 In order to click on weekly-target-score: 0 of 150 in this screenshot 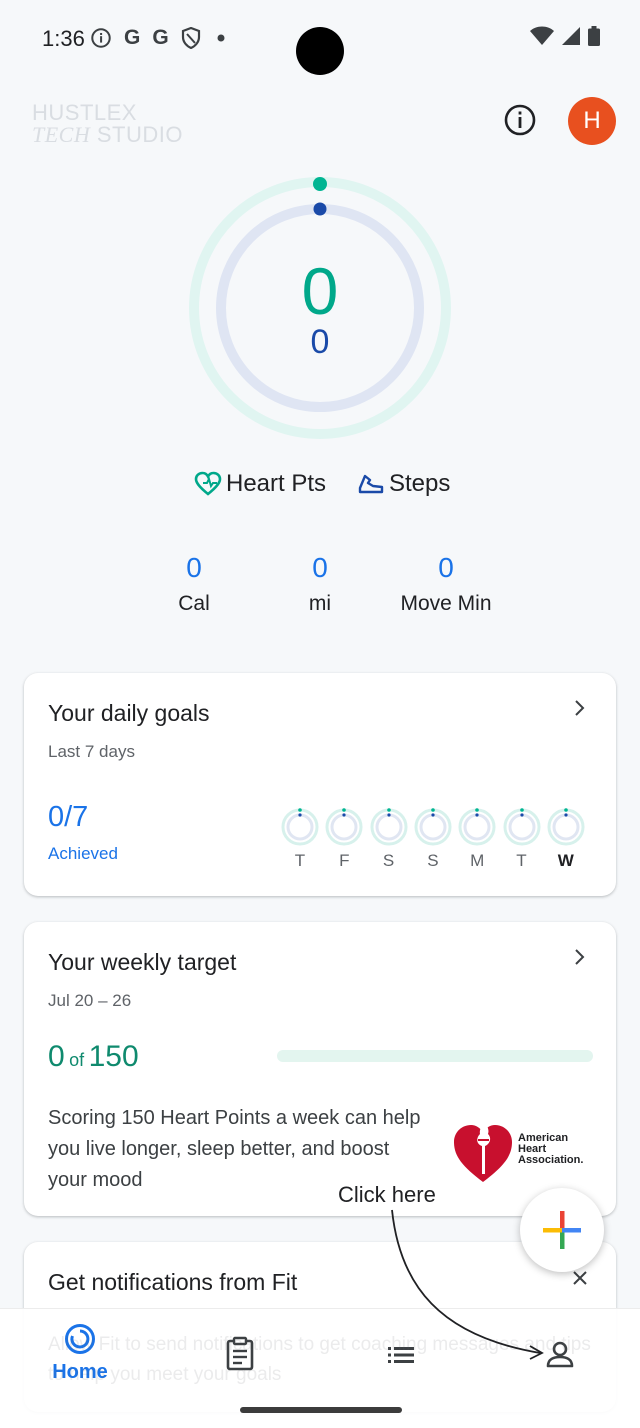, I will do `click(93, 1057)`.